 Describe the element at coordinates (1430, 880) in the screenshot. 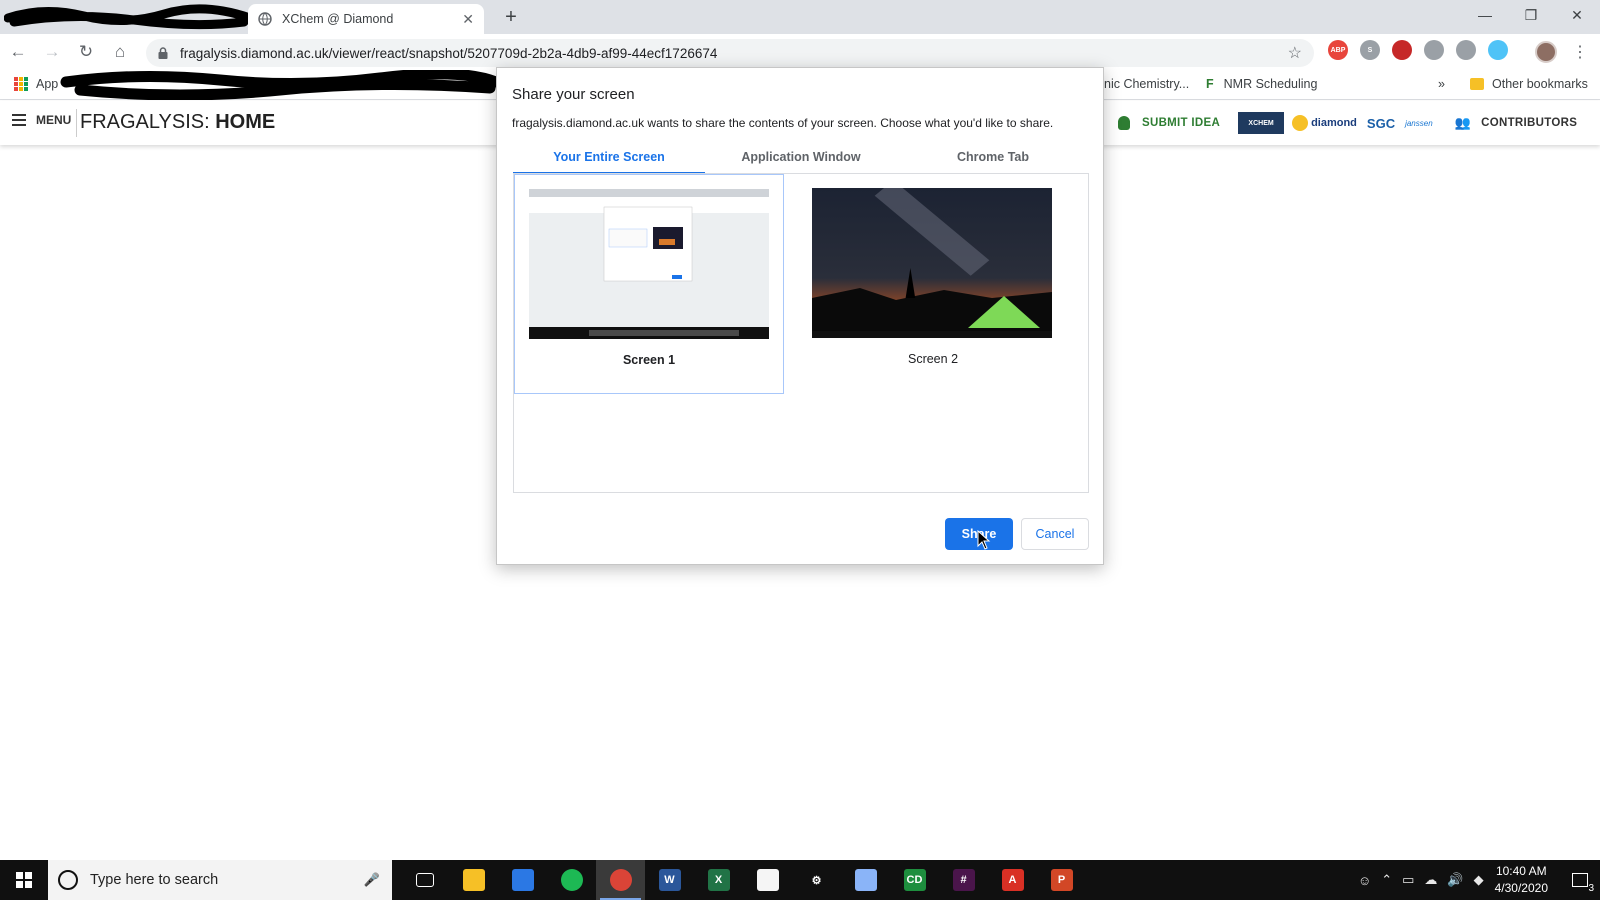

I see `onedrive-icon: ☁` at that location.